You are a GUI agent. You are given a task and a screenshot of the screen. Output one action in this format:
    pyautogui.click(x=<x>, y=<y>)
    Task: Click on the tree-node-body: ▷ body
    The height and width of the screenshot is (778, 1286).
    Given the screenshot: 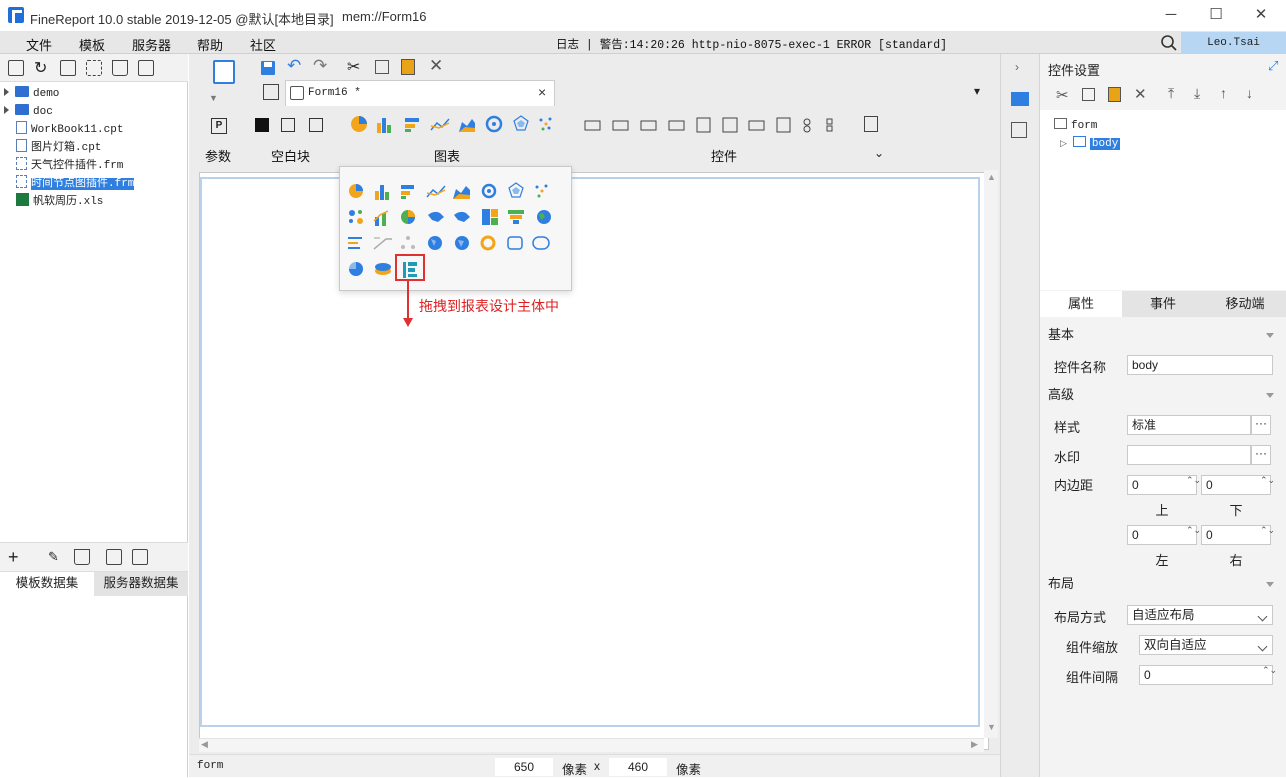 What is the action you would take?
    pyautogui.click(x=1090, y=143)
    